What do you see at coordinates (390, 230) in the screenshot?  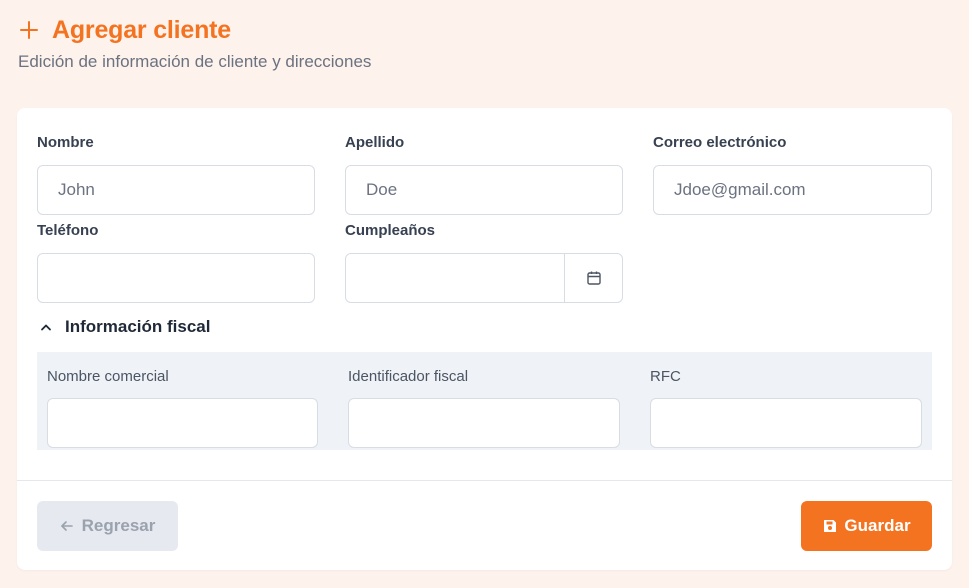 I see `cumpleanos-label: Cumpleaños` at bounding box center [390, 230].